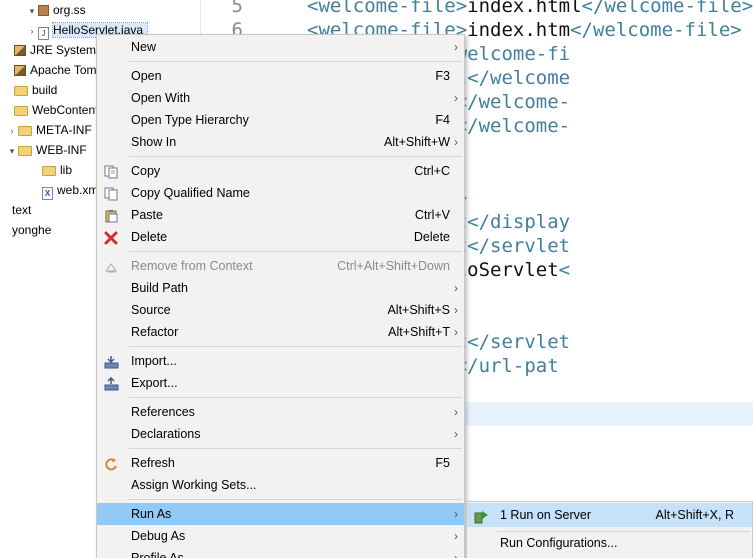  I want to click on submenu-item-label: 1 Run on Server, so click(546, 515).